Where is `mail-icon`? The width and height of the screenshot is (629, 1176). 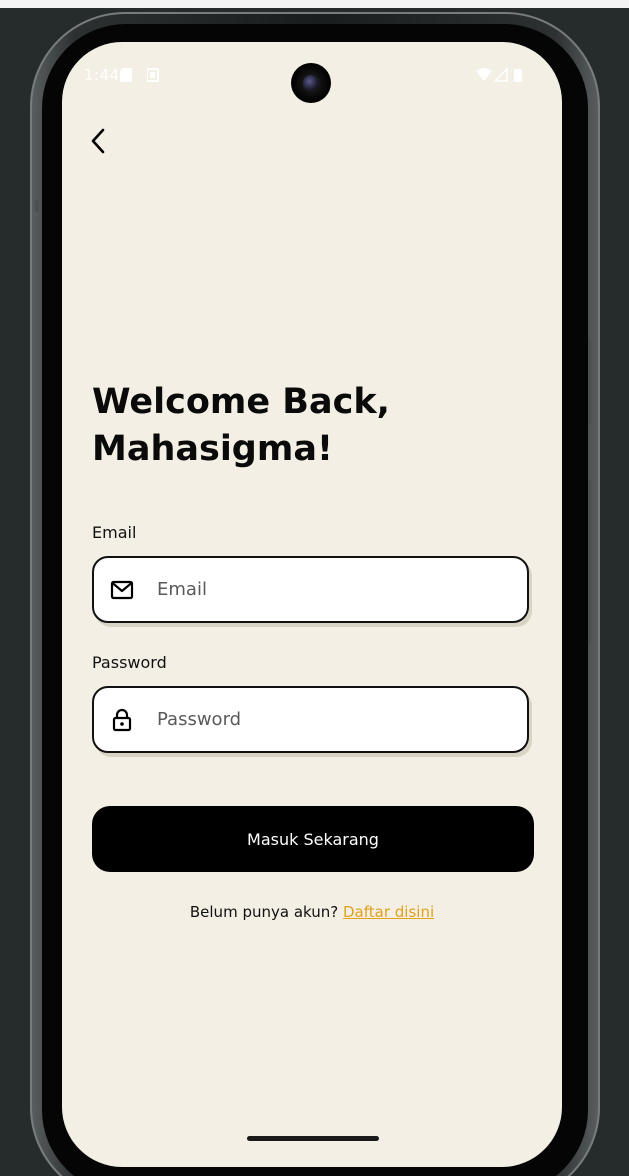
mail-icon is located at coordinates (122, 590).